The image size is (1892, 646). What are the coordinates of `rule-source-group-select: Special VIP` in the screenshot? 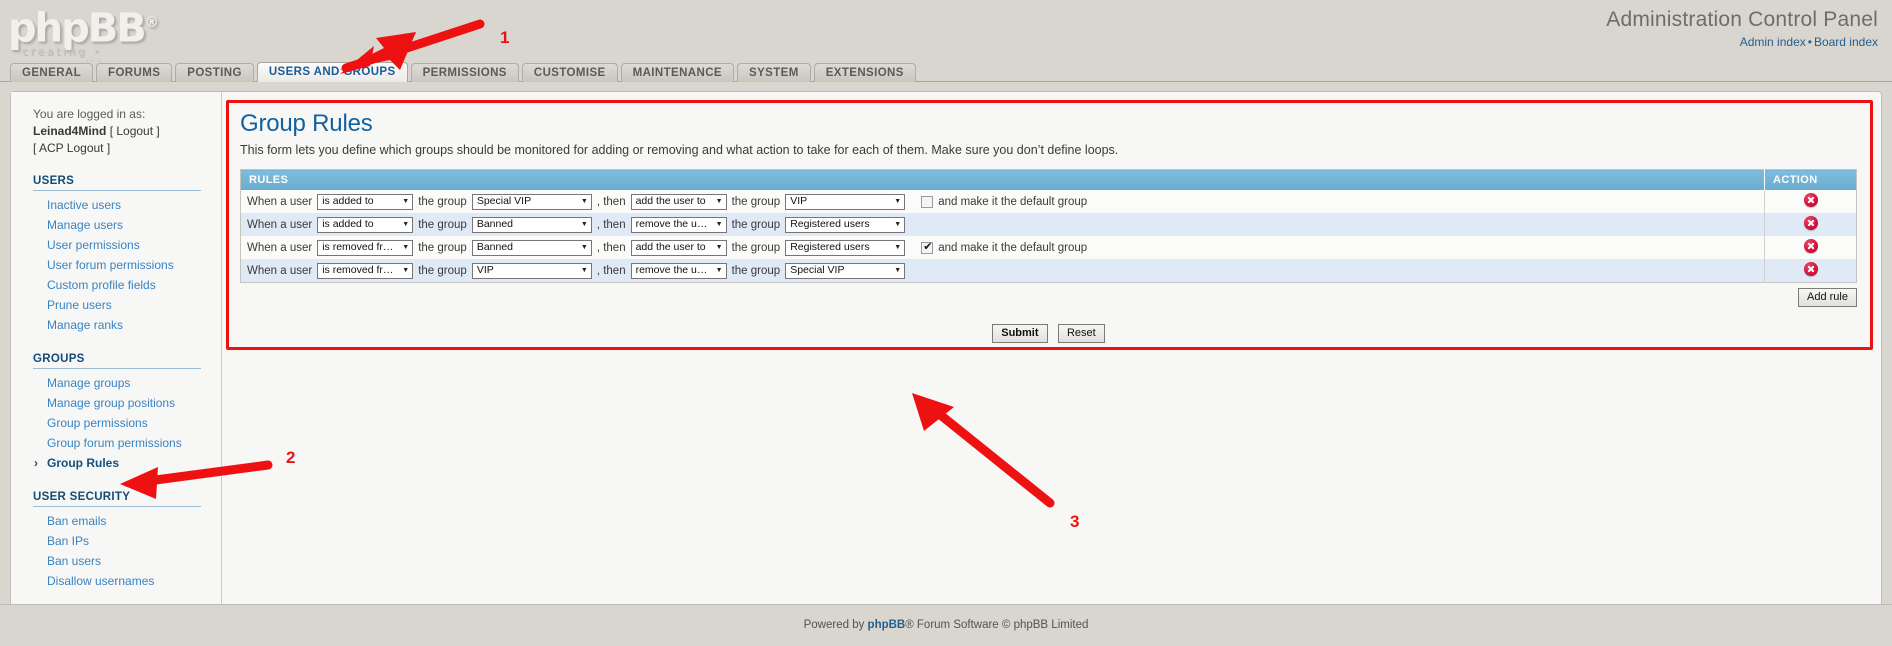 It's located at (531, 201).